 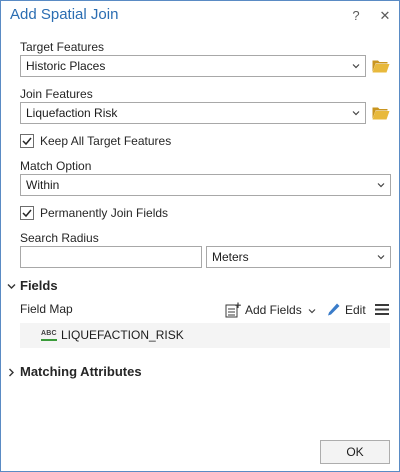 What do you see at coordinates (81, 371) in the screenshot?
I see `matching-attributes-title: Matching Attributes` at bounding box center [81, 371].